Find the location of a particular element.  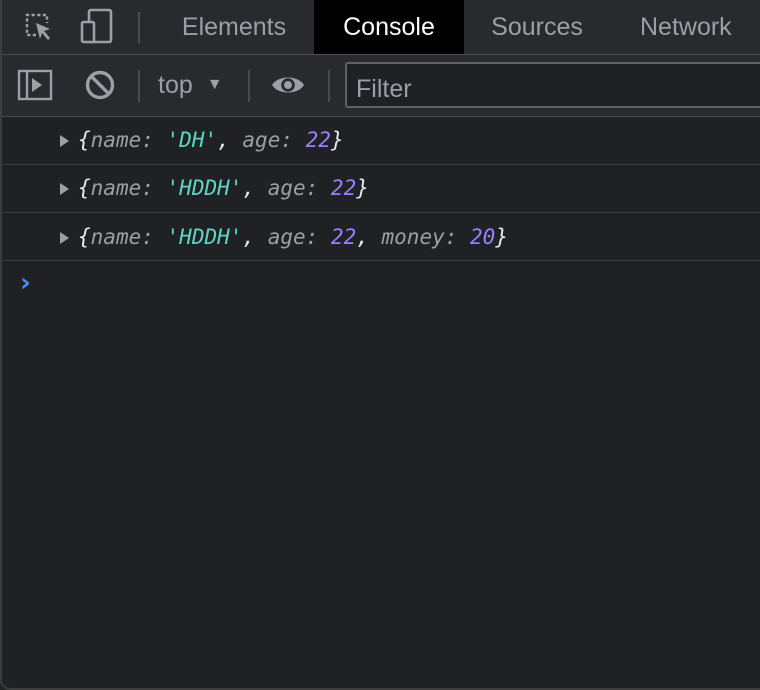

context-label: top is located at coordinates (175, 84).